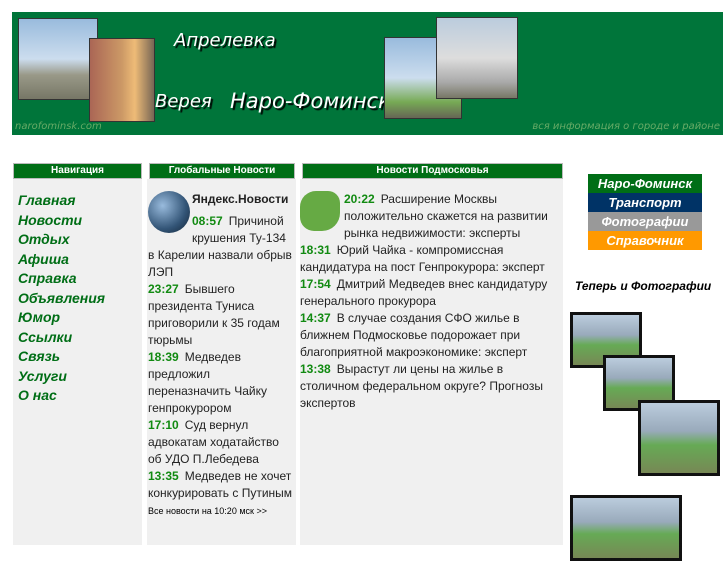 The height and width of the screenshot is (561, 727). I want to click on church-photo, so click(58, 59).